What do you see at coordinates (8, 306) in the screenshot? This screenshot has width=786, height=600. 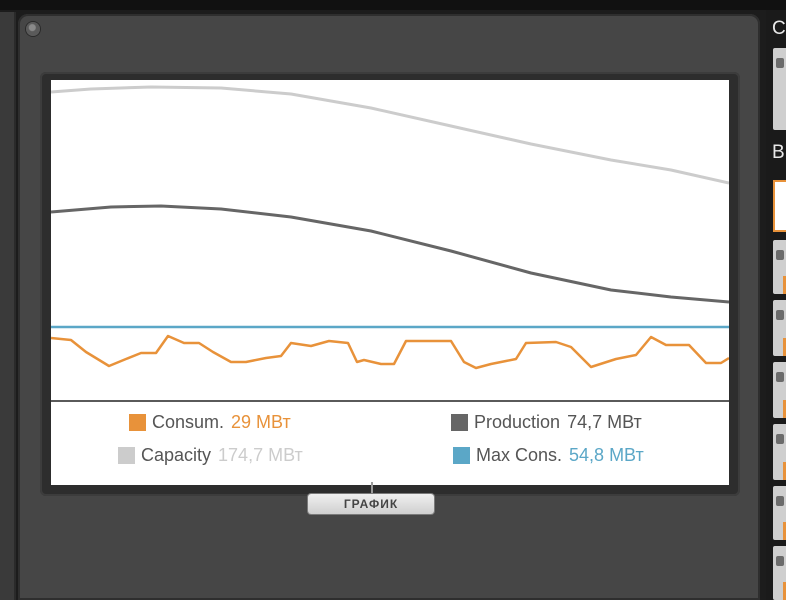 I see `left-panel-edge` at bounding box center [8, 306].